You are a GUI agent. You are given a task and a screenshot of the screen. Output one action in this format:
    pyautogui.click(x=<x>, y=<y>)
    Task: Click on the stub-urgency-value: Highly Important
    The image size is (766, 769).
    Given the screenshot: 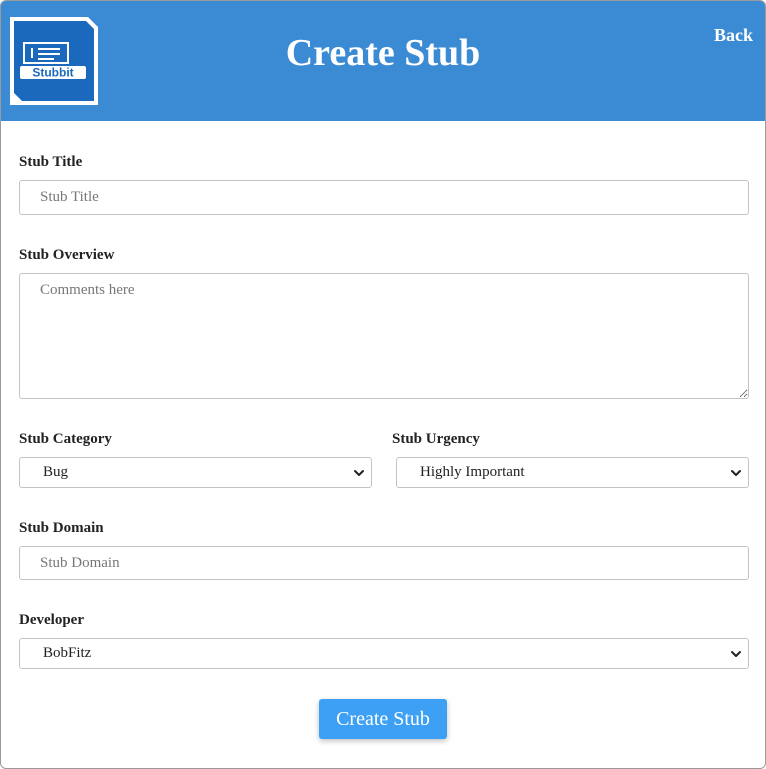 What is the action you would take?
    pyautogui.click(x=472, y=472)
    